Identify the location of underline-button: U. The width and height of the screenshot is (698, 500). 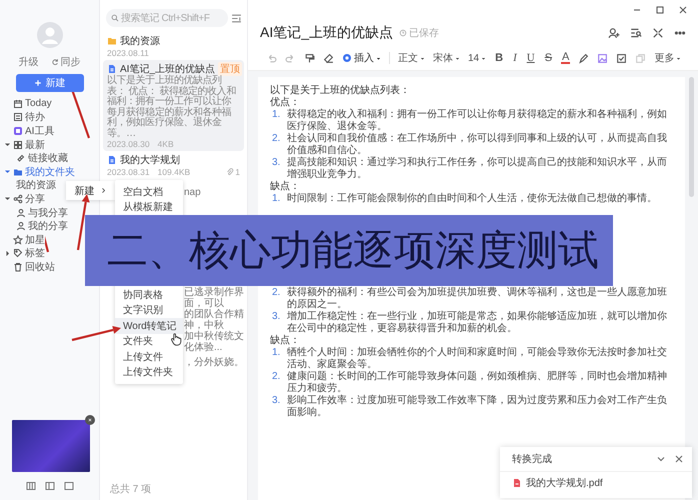
(531, 58).